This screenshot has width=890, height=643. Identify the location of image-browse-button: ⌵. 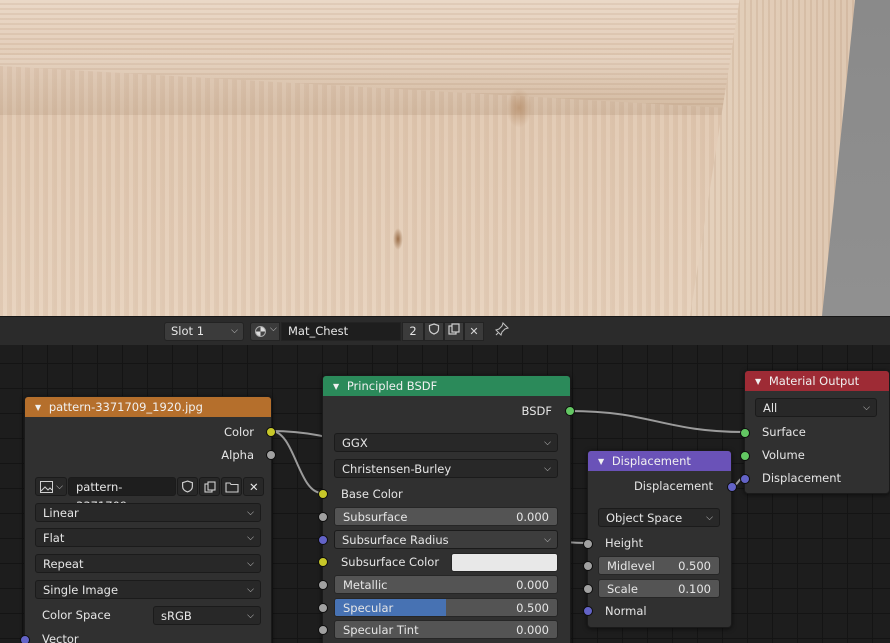
(51, 486).